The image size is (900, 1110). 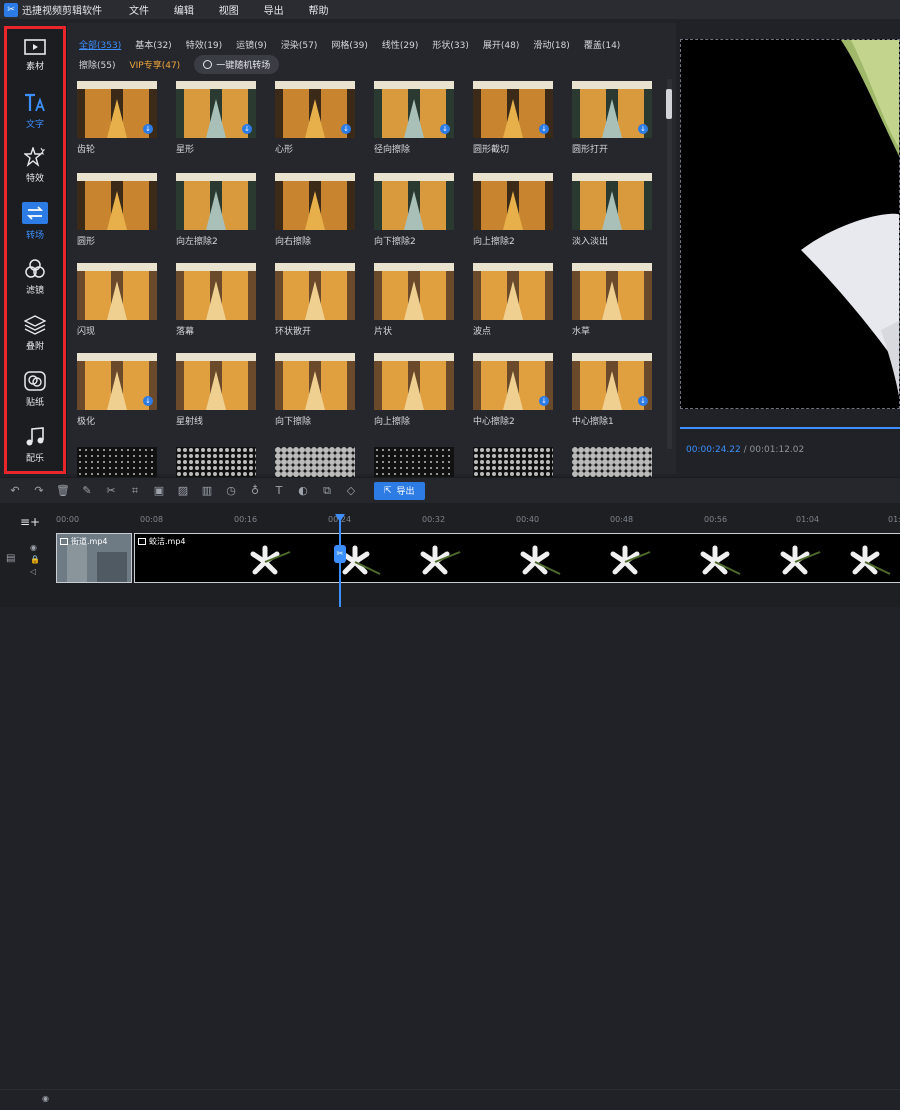 What do you see at coordinates (154, 64) in the screenshot?
I see `tab-vip: VIP专享(47)` at bounding box center [154, 64].